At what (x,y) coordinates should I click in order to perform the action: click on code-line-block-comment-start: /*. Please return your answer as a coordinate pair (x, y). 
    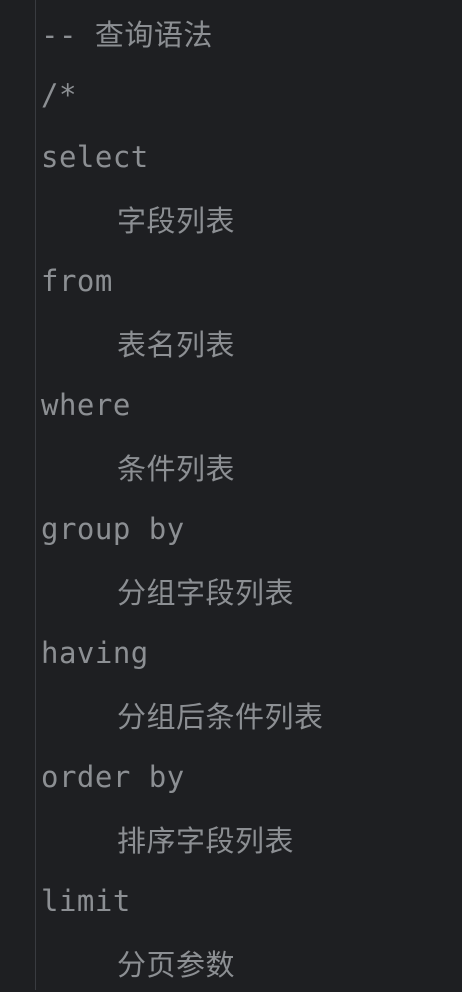
    Looking at the image, I should click on (251, 93).